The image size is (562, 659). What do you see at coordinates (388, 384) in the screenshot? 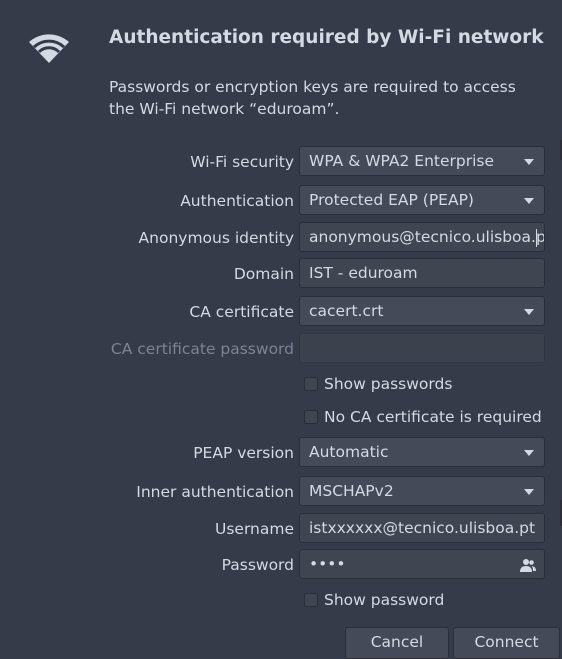
I see `show-passwords-label: Show passwords` at bounding box center [388, 384].